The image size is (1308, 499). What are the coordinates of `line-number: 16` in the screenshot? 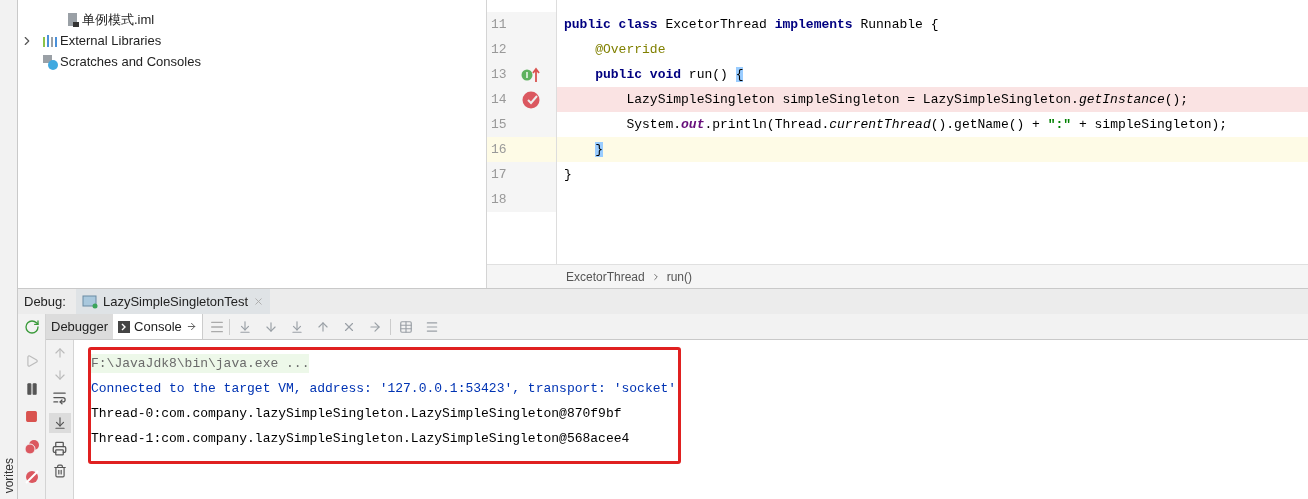 It's located at (499, 149).